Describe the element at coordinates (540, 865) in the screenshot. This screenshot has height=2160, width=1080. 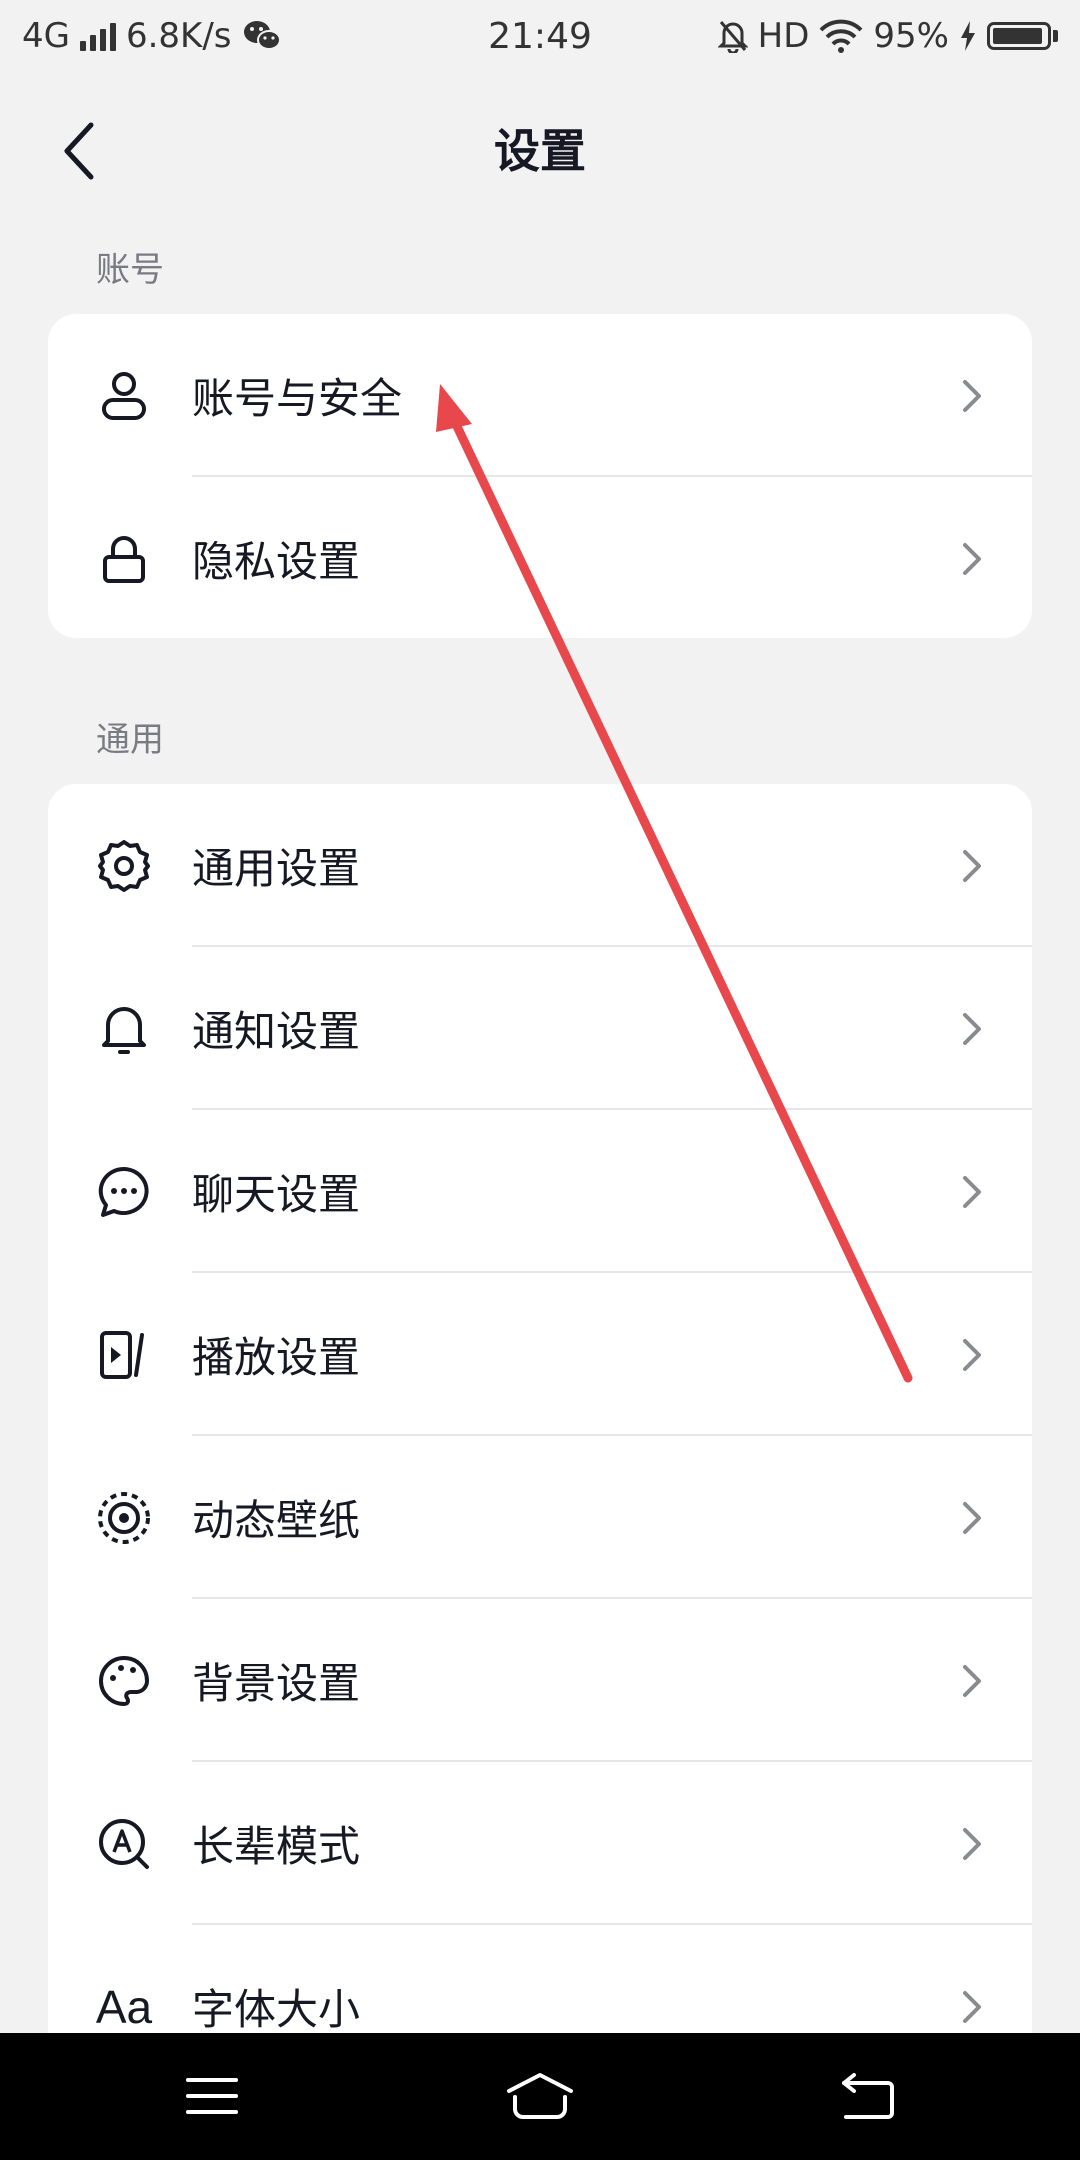
I see `settings-row-general: 通用设置` at that location.